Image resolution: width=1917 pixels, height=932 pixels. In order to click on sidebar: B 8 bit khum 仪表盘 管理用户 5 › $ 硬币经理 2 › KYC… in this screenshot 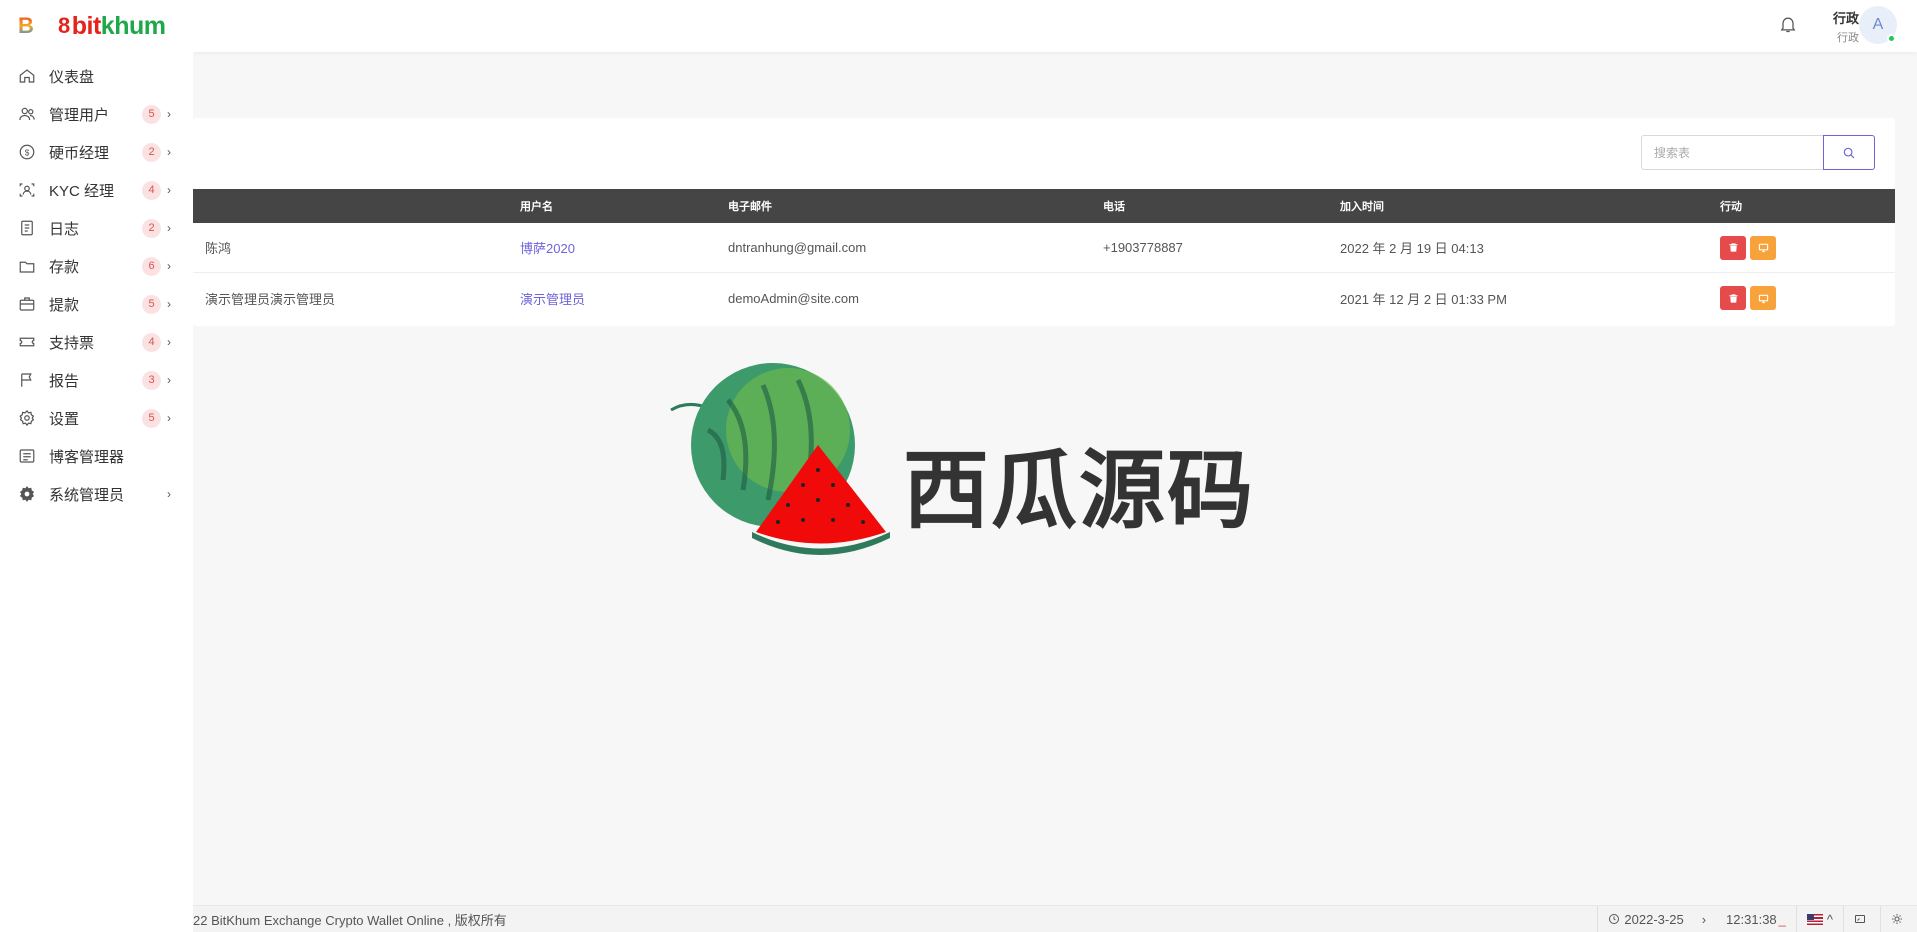, I will do `click(96, 466)`.